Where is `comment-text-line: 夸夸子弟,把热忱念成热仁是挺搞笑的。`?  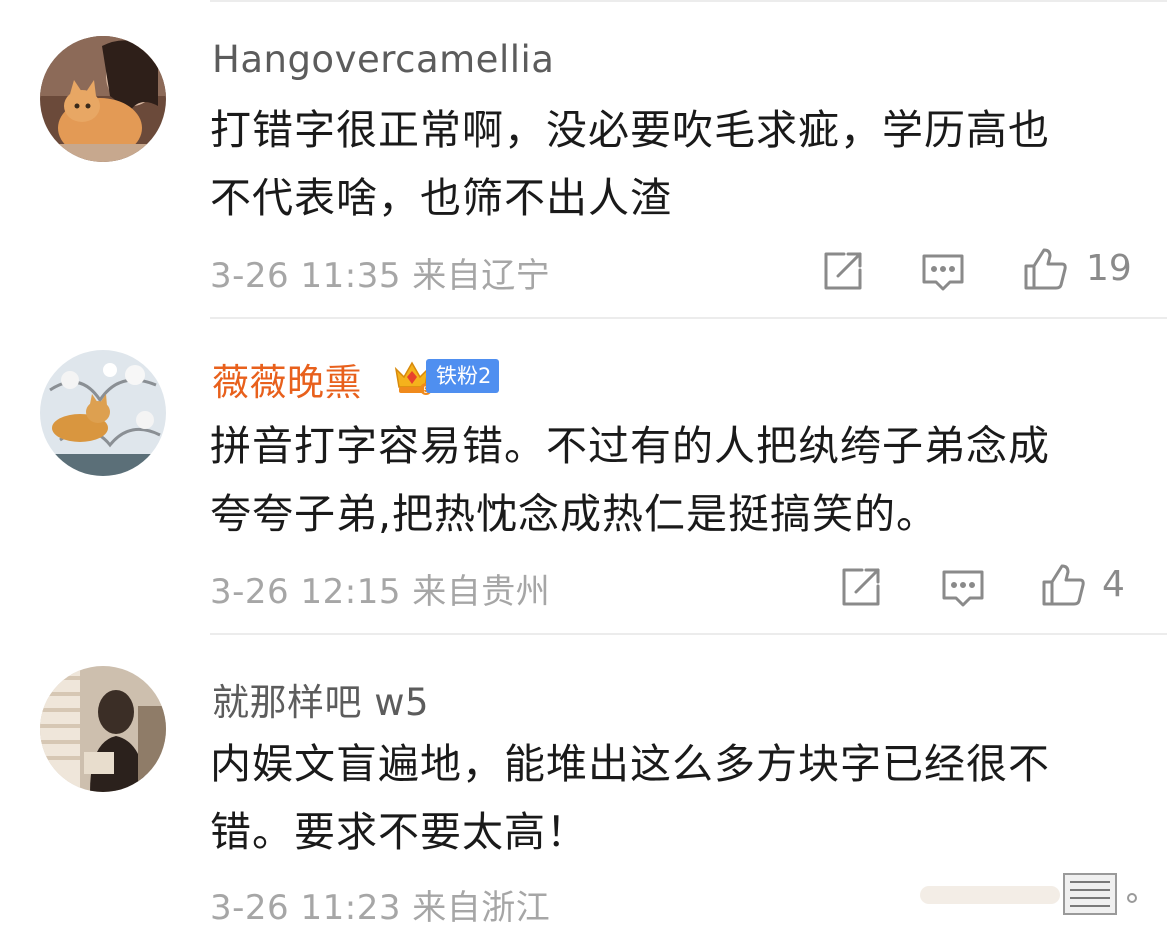
comment-text-line: 夸夸子弟,把热忱念成热仁是挺搞笑的。 is located at coordinates (574, 514).